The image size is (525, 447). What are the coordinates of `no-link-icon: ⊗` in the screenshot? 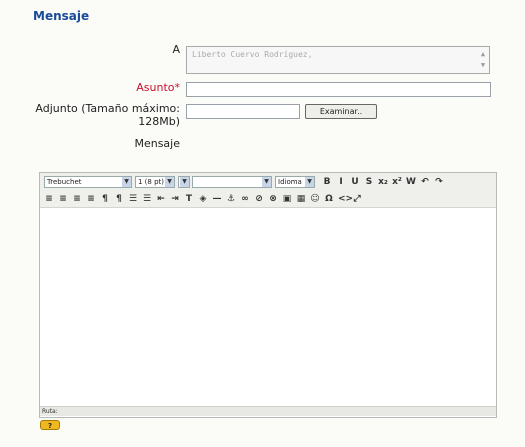 It's located at (273, 199).